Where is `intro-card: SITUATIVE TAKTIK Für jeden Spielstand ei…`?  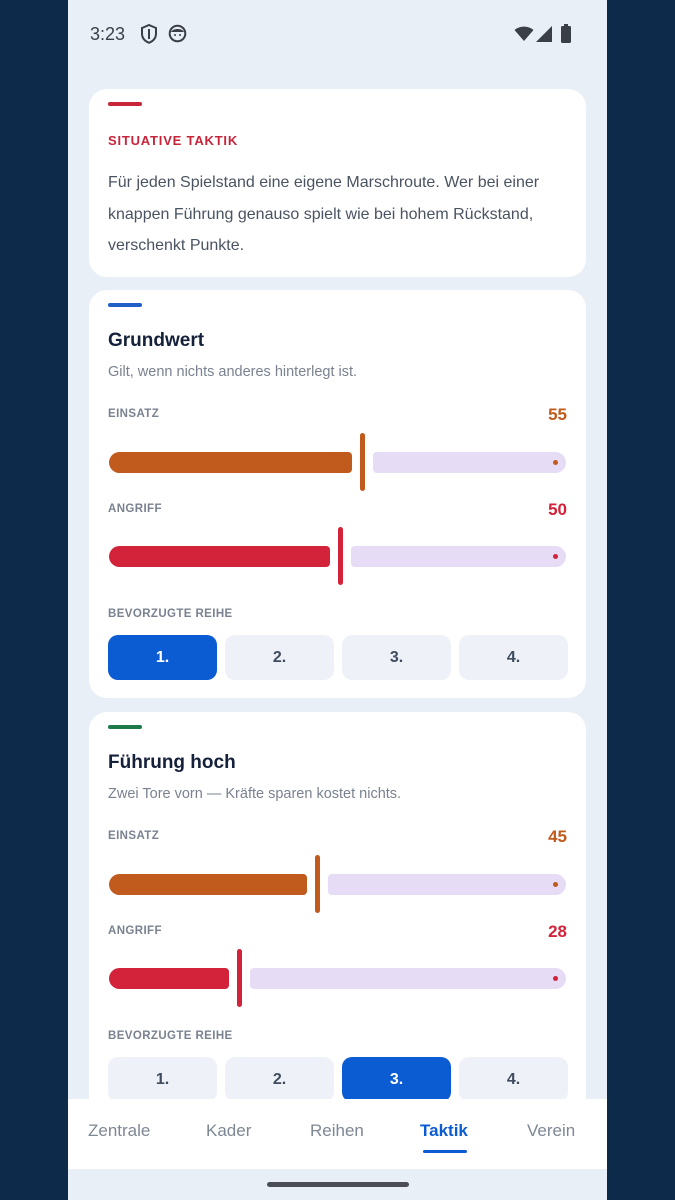 intro-card: SITUATIVE TAKTIK Für jeden Spielstand ei… is located at coordinates (337, 183).